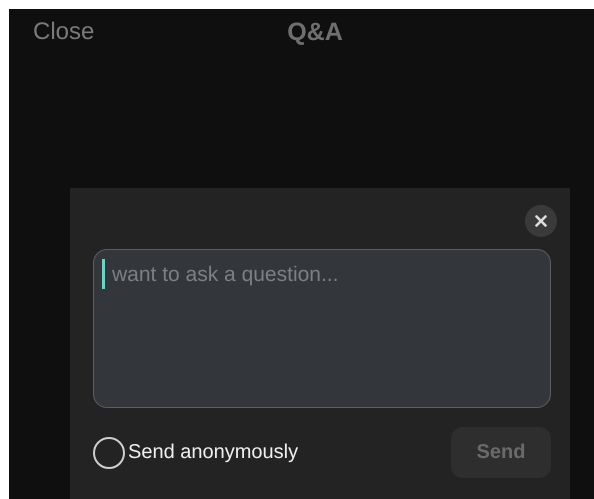  Describe the element at coordinates (109, 452) in the screenshot. I see `anonymous-checkbox` at that location.